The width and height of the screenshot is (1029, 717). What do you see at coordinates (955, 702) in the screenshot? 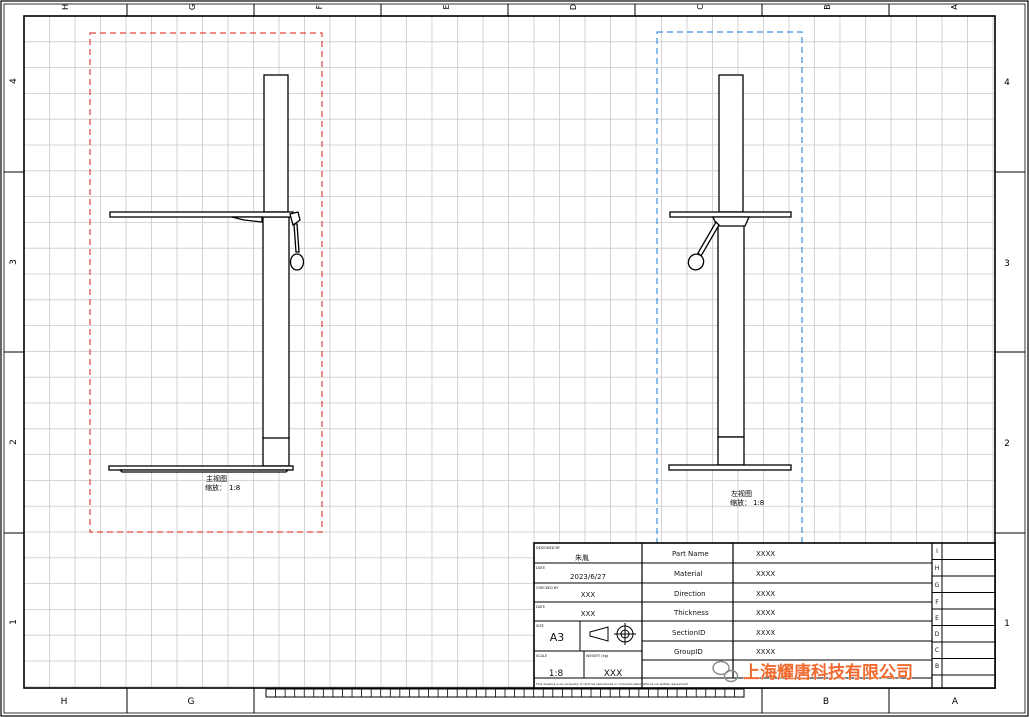
I see `zone-label-bottom: A` at bounding box center [955, 702].